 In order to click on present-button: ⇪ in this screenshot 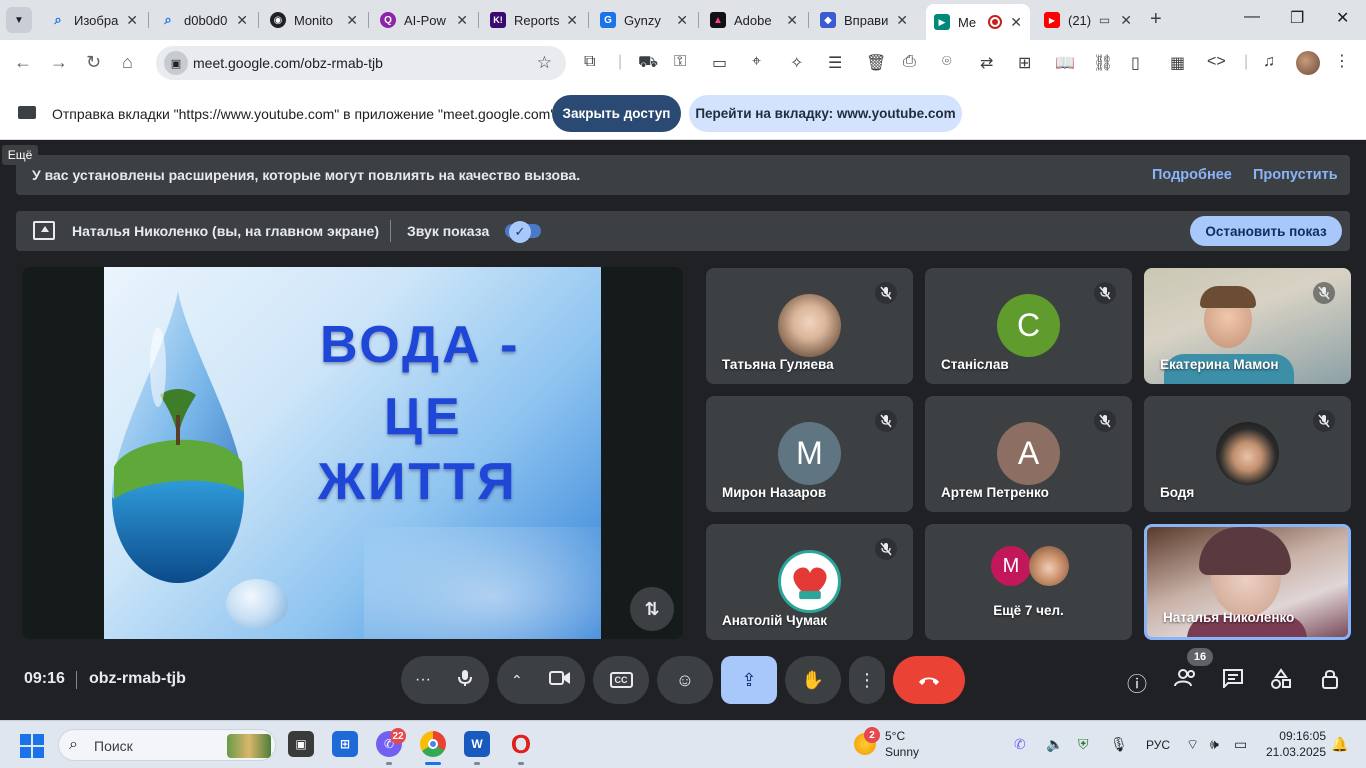, I will do `click(749, 680)`.